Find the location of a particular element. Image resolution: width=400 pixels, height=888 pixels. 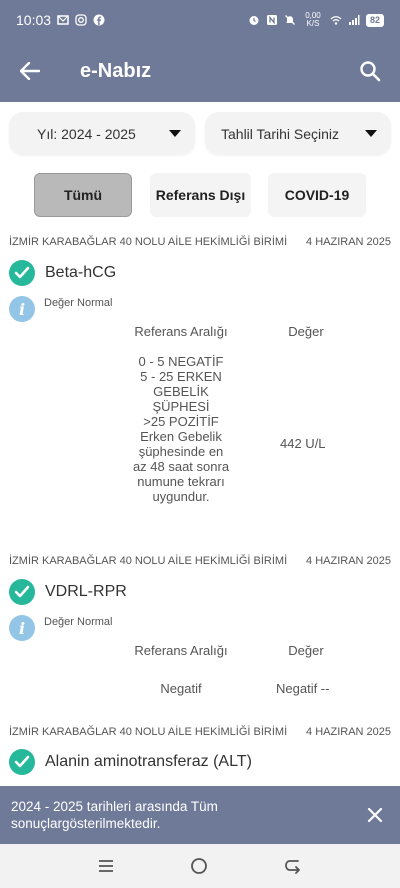

mute-icon is located at coordinates (290, 20).